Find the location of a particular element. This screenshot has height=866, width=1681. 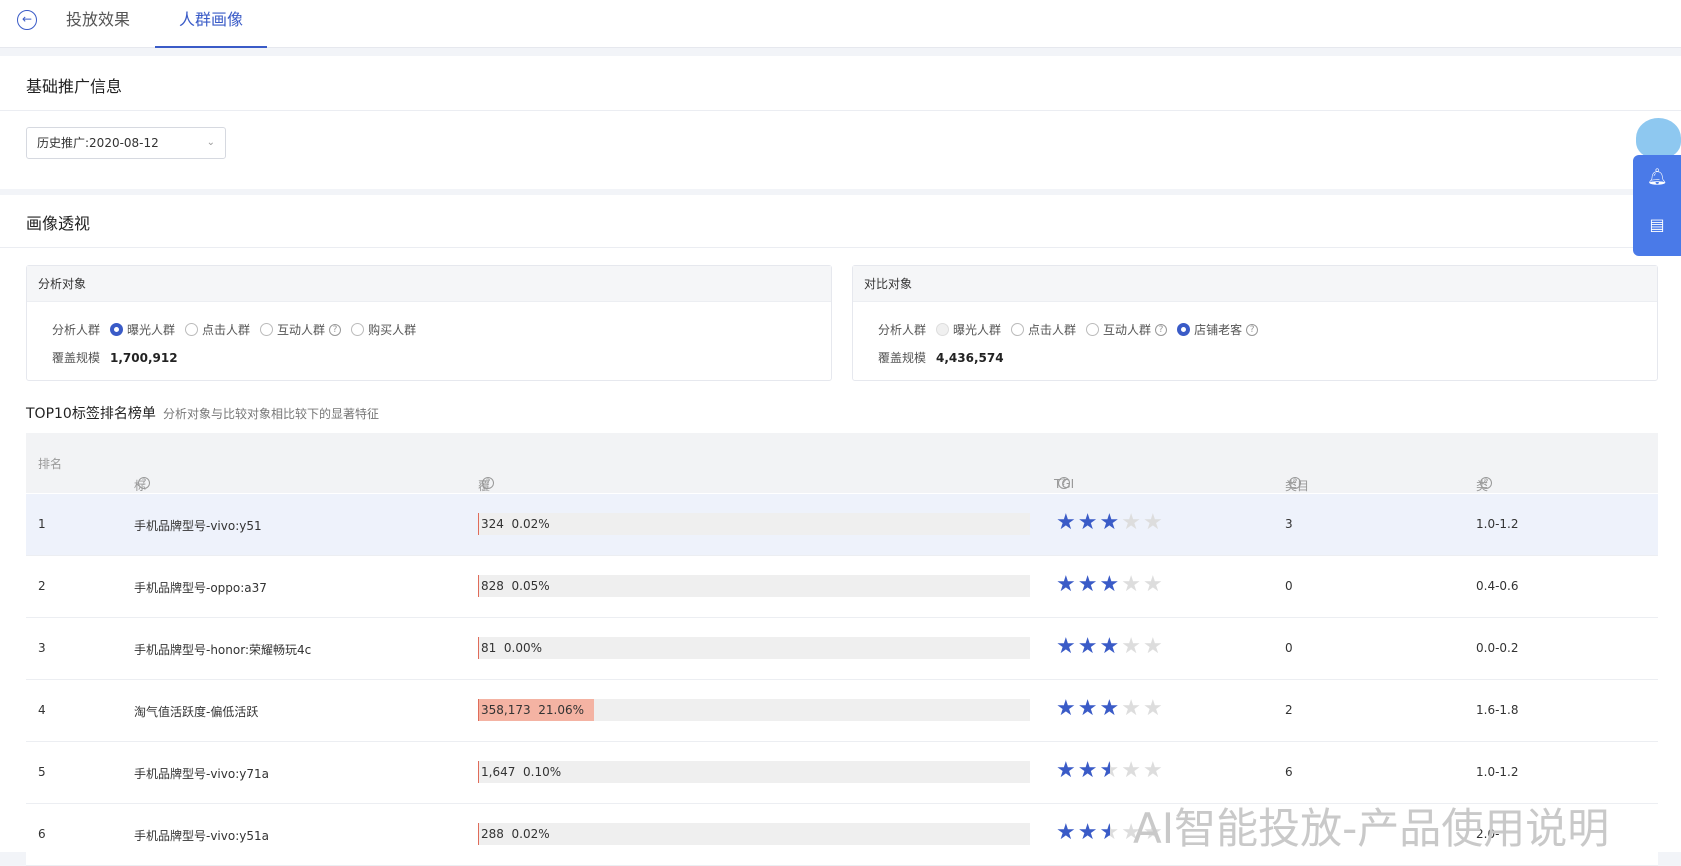

coverage-bar: 1,647 0.10% is located at coordinates (754, 772).